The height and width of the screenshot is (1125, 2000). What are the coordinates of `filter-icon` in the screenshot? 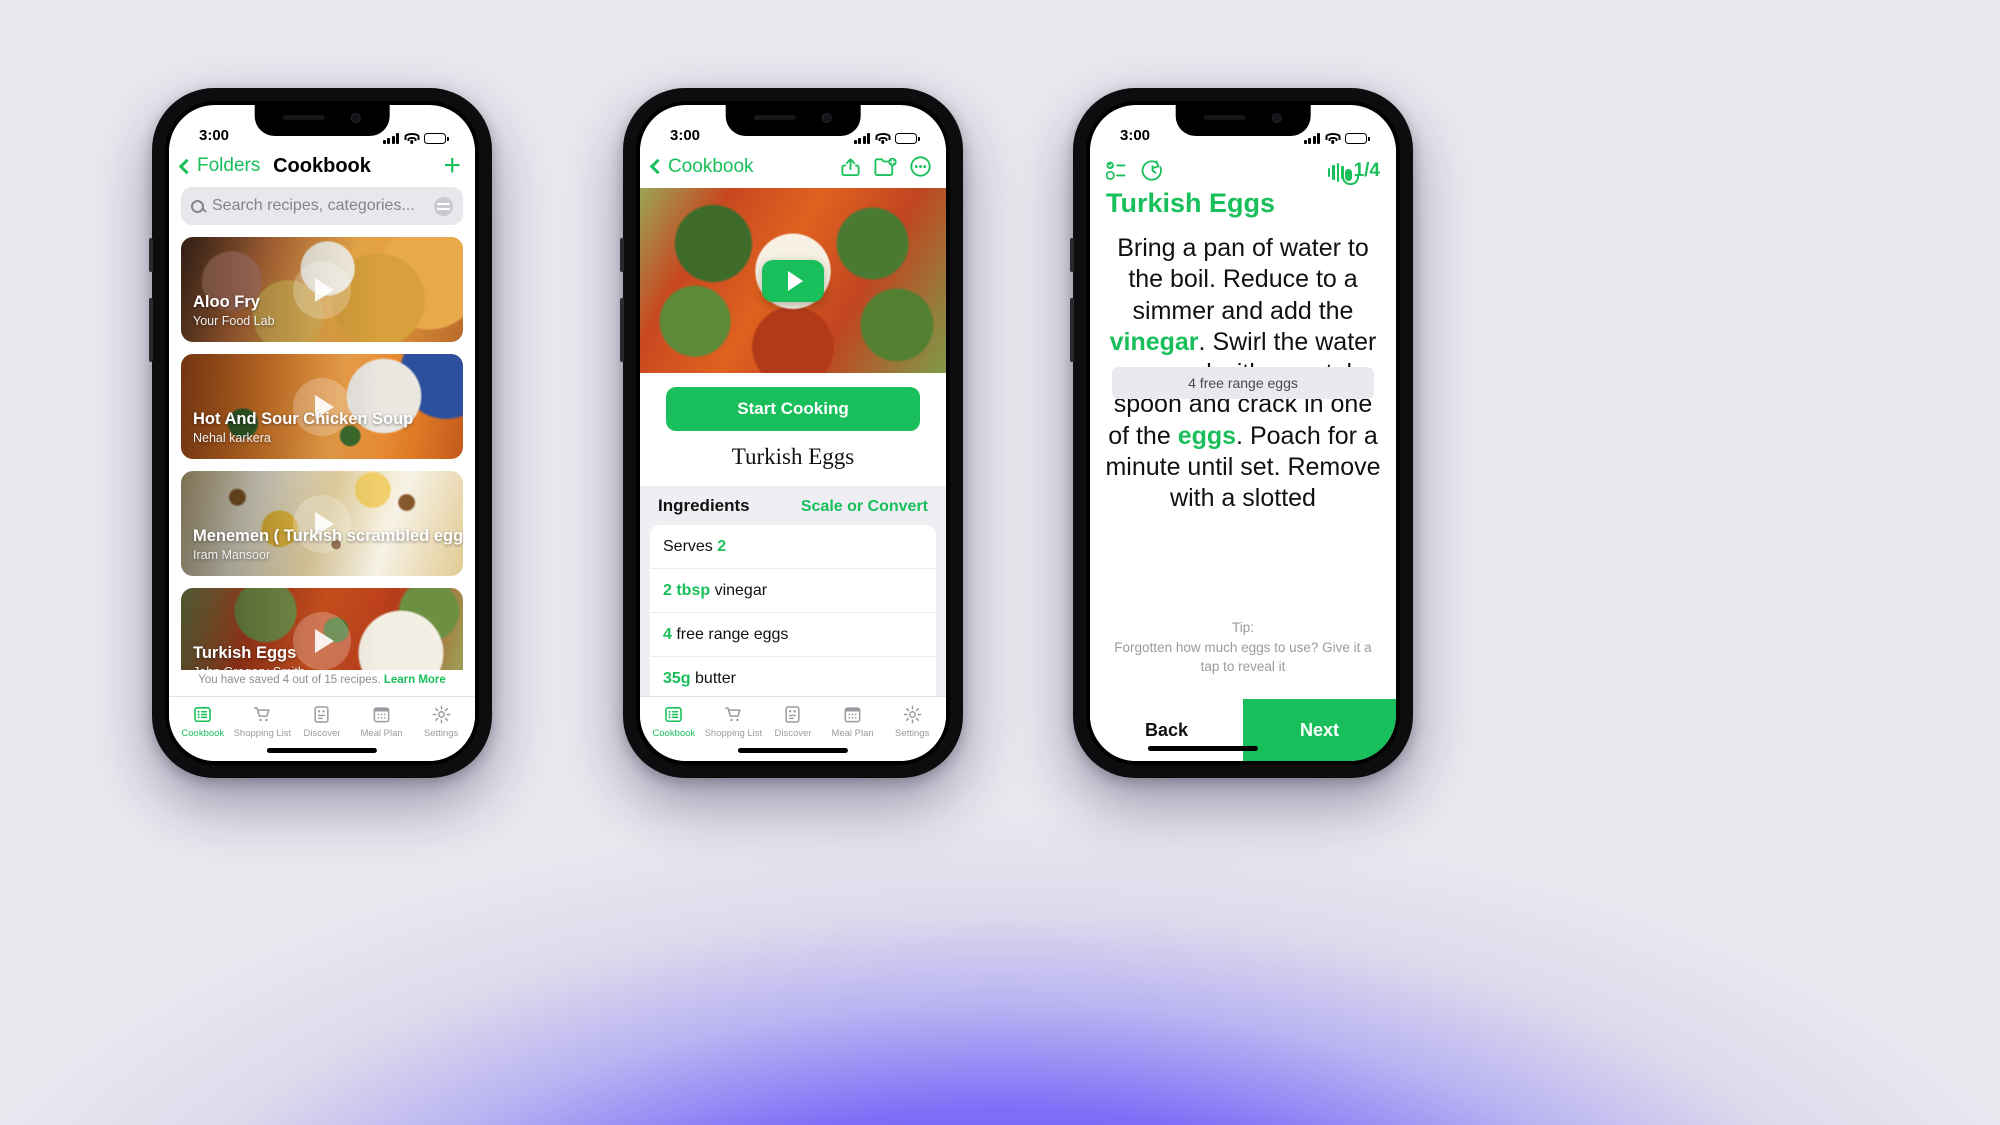 It's located at (443, 206).